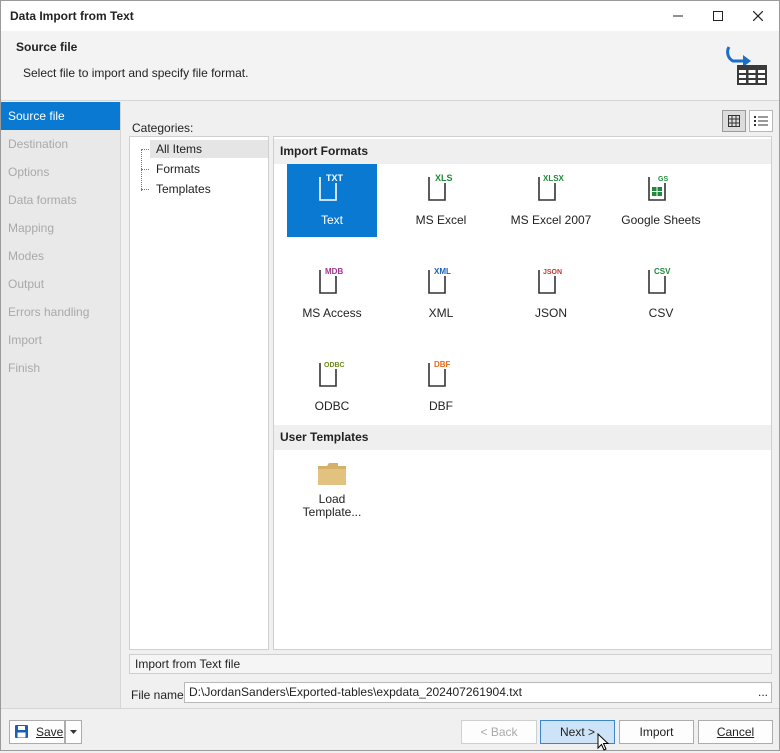 This screenshot has width=780, height=753. I want to click on tree-item-all-items: All Items, so click(209, 149).